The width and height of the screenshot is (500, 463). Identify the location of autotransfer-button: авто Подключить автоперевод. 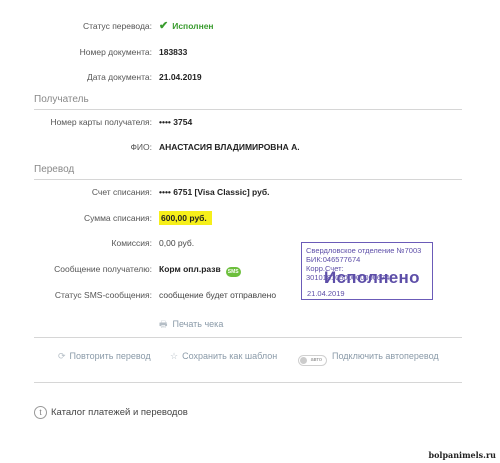
(368, 357).